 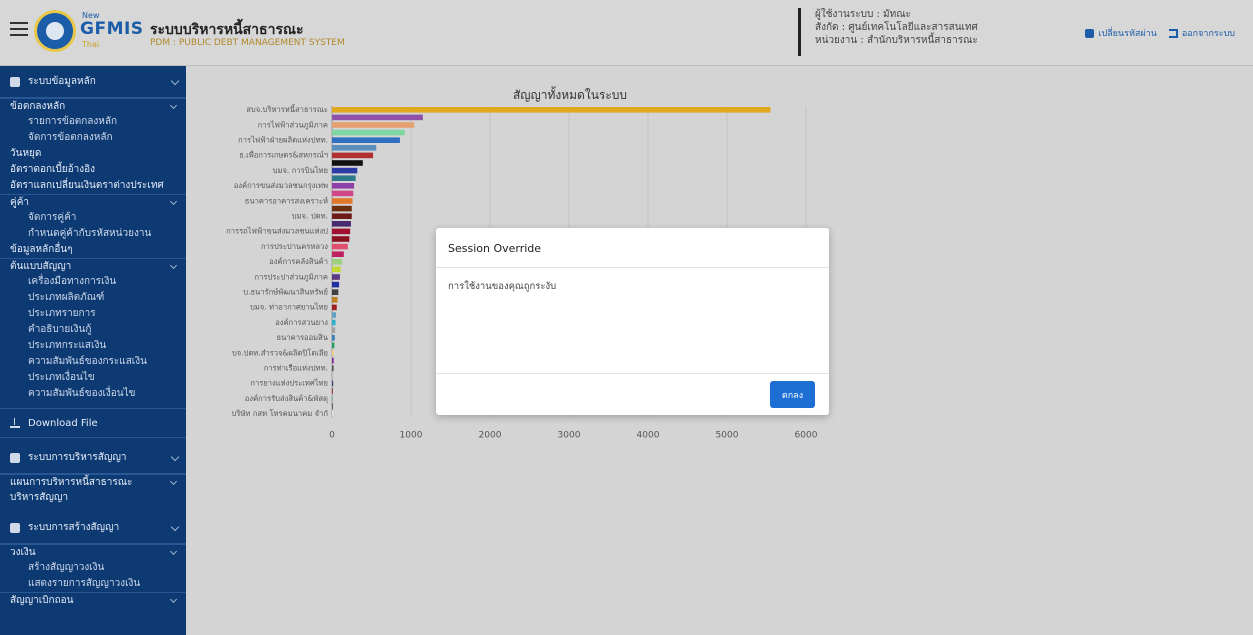 What do you see at coordinates (15, 457) in the screenshot?
I see `gear-icon` at bounding box center [15, 457].